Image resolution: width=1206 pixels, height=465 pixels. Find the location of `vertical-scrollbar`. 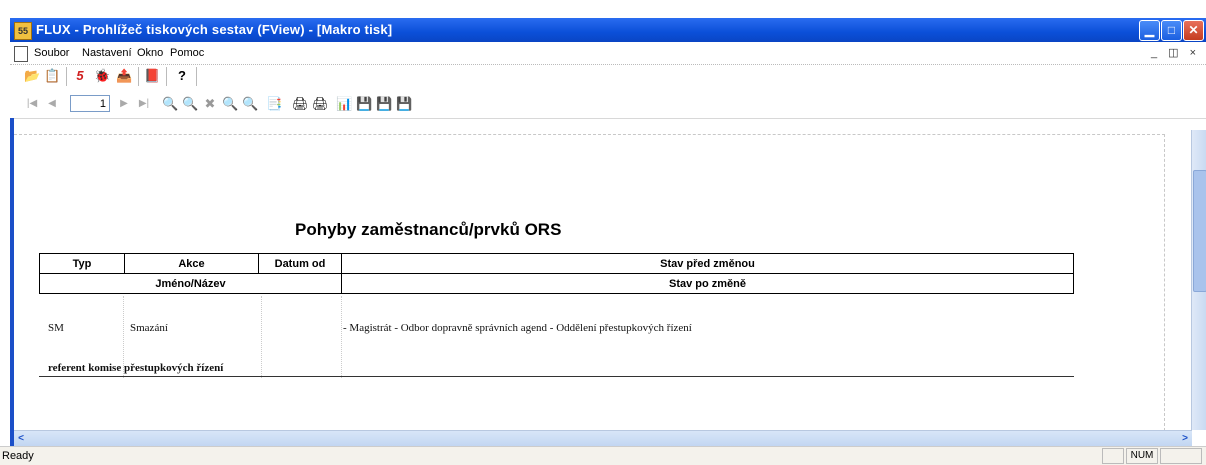

vertical-scrollbar is located at coordinates (1198, 280).